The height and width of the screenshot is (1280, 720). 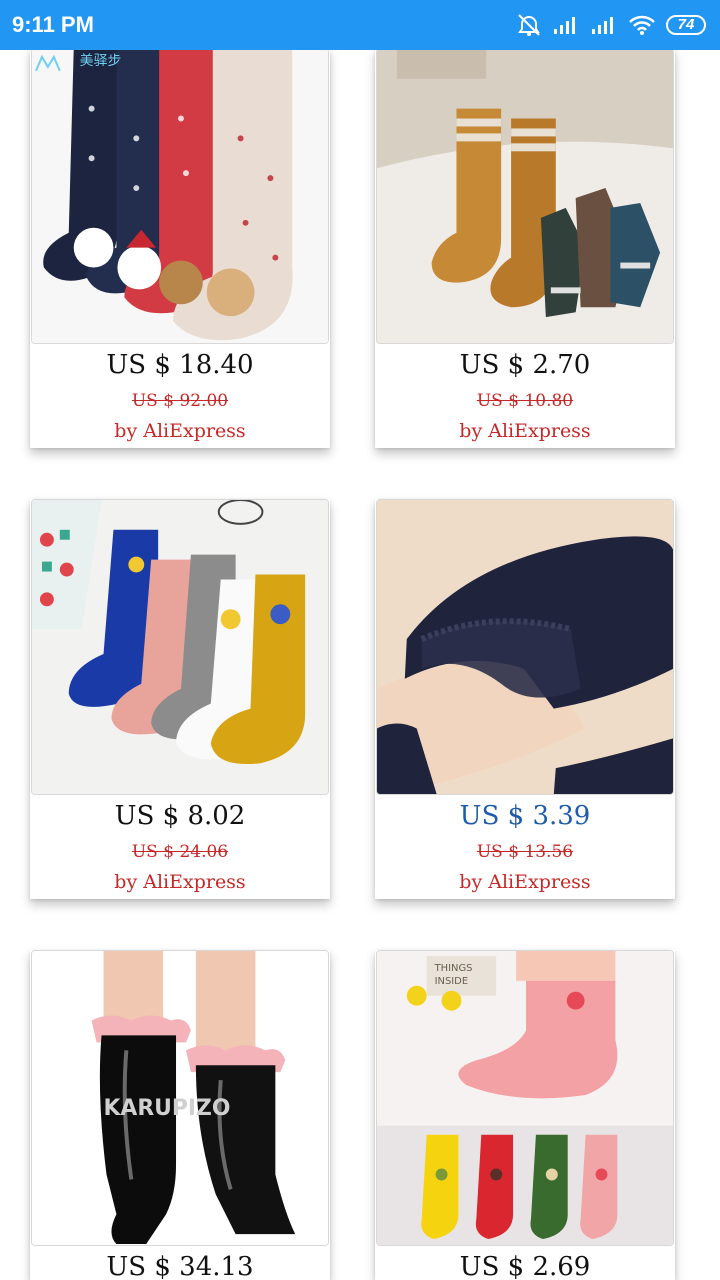 I want to click on black-ruffle-socks-image: KARUPIZO, so click(x=180, y=1098).